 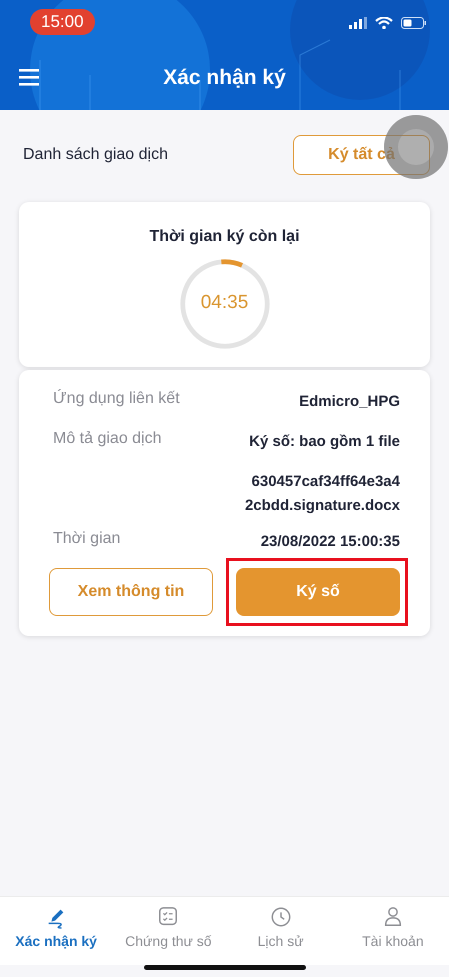 What do you see at coordinates (281, 917) in the screenshot?
I see `clock-icon` at bounding box center [281, 917].